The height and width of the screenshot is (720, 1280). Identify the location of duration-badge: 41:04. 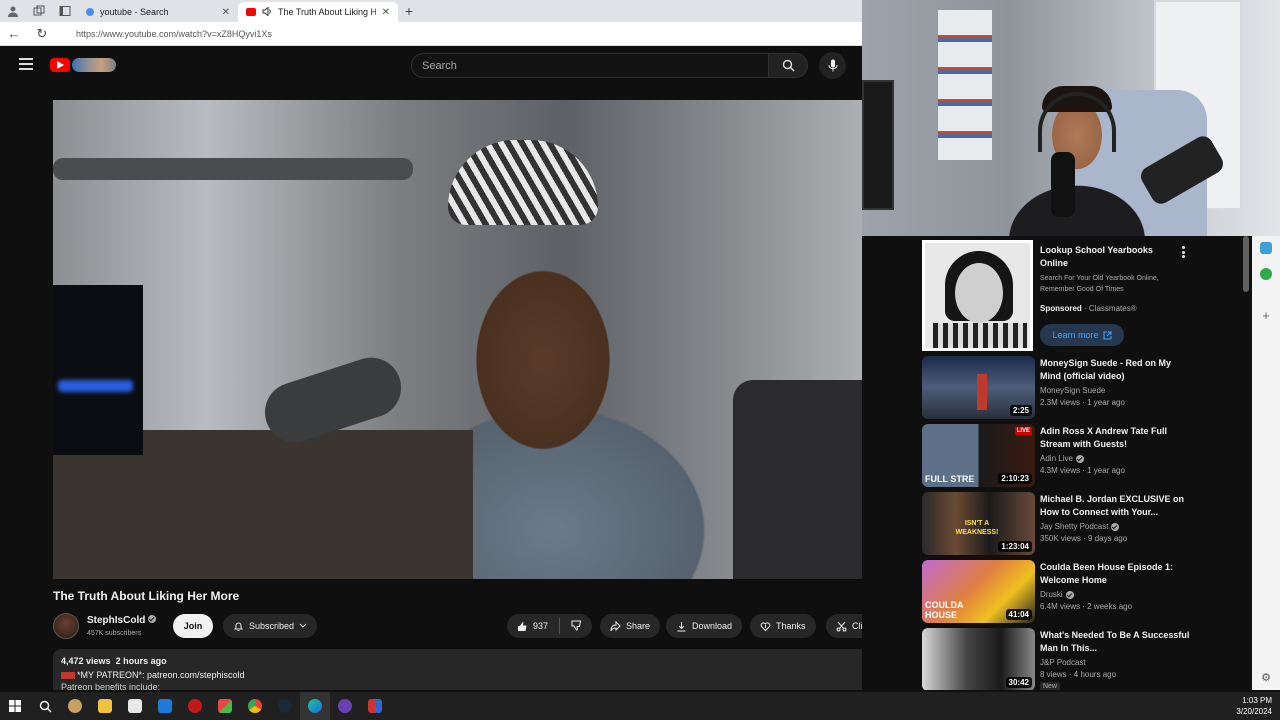
(1018, 614).